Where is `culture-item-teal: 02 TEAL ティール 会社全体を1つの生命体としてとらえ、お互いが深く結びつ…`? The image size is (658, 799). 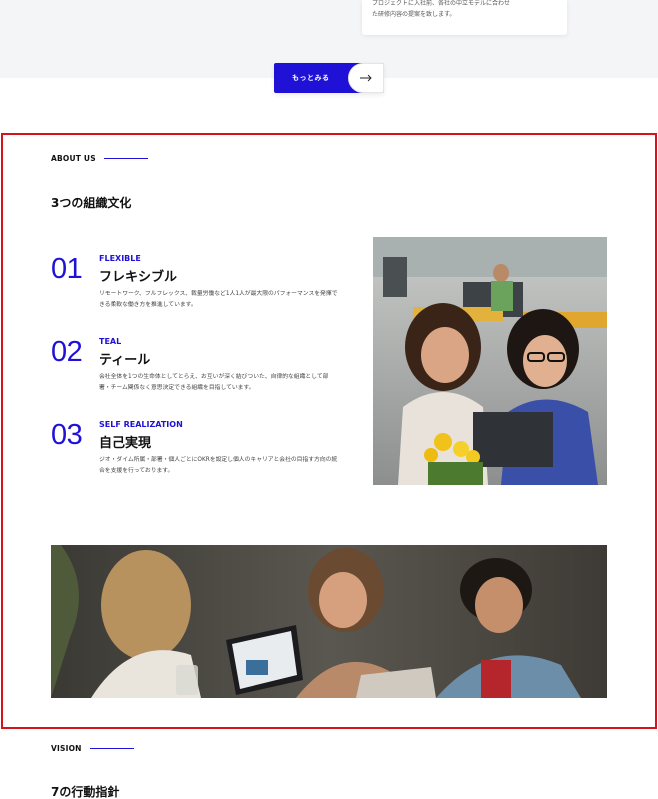 culture-item-teal: 02 TEAL ティール 会社全体を1つの生命体としてとらえ、お互いが深く結びつ… is located at coordinates (201, 372).